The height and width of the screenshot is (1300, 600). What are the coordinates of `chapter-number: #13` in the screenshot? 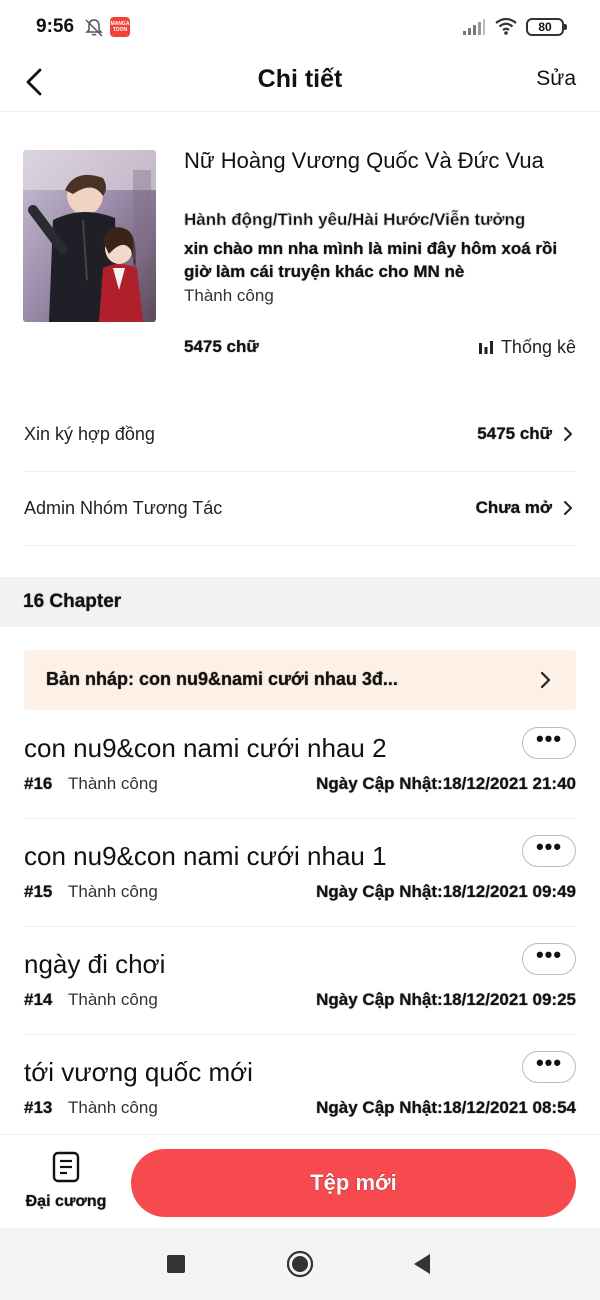 It's located at (38, 1107).